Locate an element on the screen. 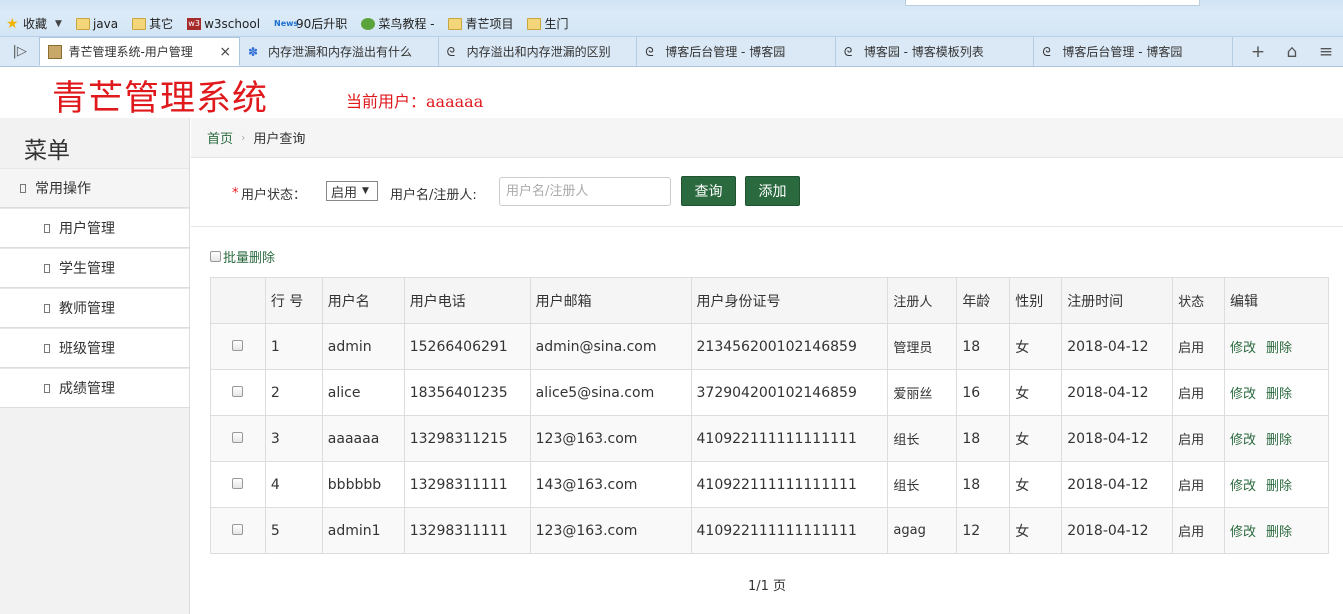  tab-tools: + ⌂ ≡ is located at coordinates (1292, 51).